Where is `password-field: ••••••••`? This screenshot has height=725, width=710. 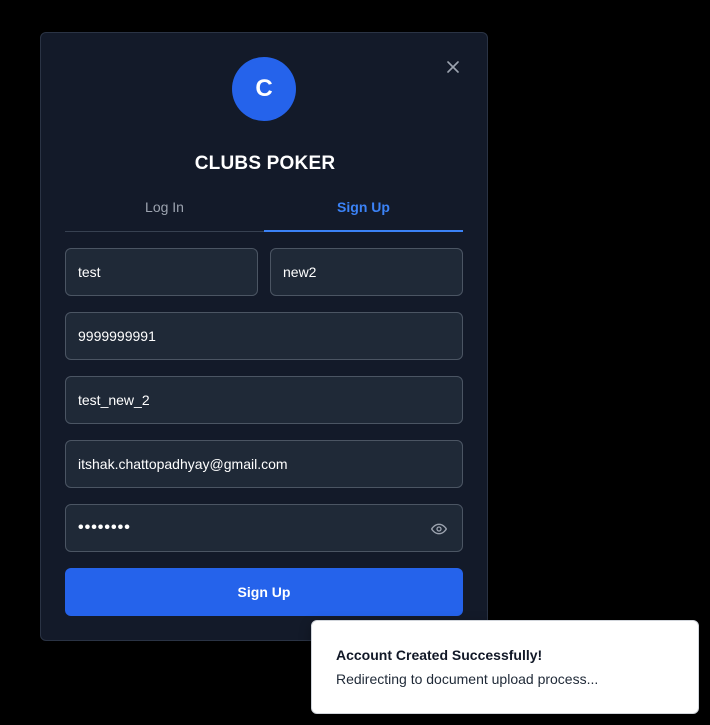
password-field: •••••••• is located at coordinates (264, 528).